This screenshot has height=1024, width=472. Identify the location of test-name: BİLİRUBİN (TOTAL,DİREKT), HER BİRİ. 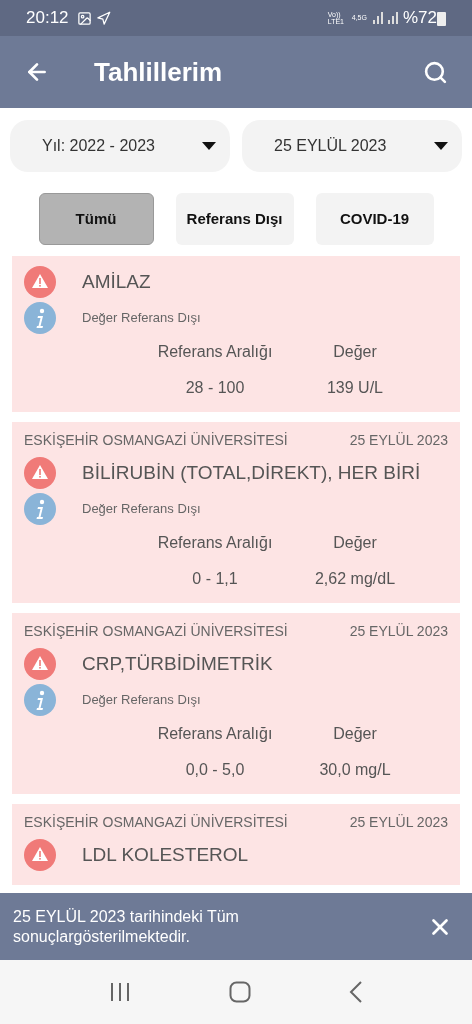
(251, 472).